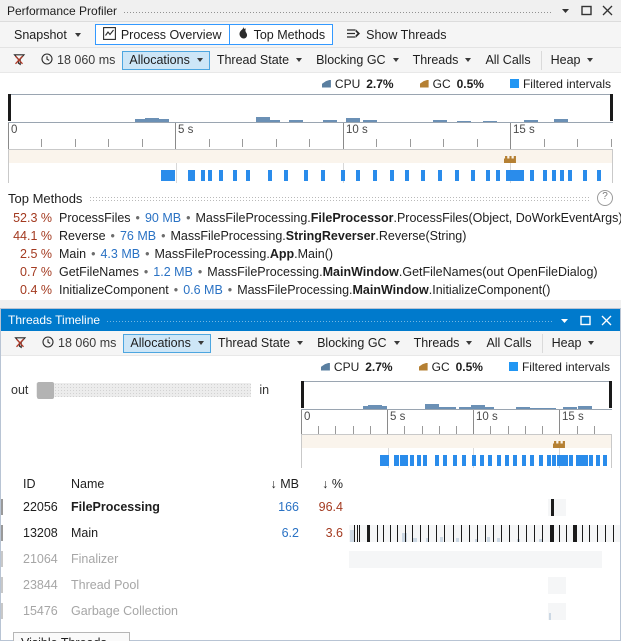 Image resolution: width=621 pixels, height=641 pixels. I want to click on column-header-pct: ↓ %, so click(324, 484).